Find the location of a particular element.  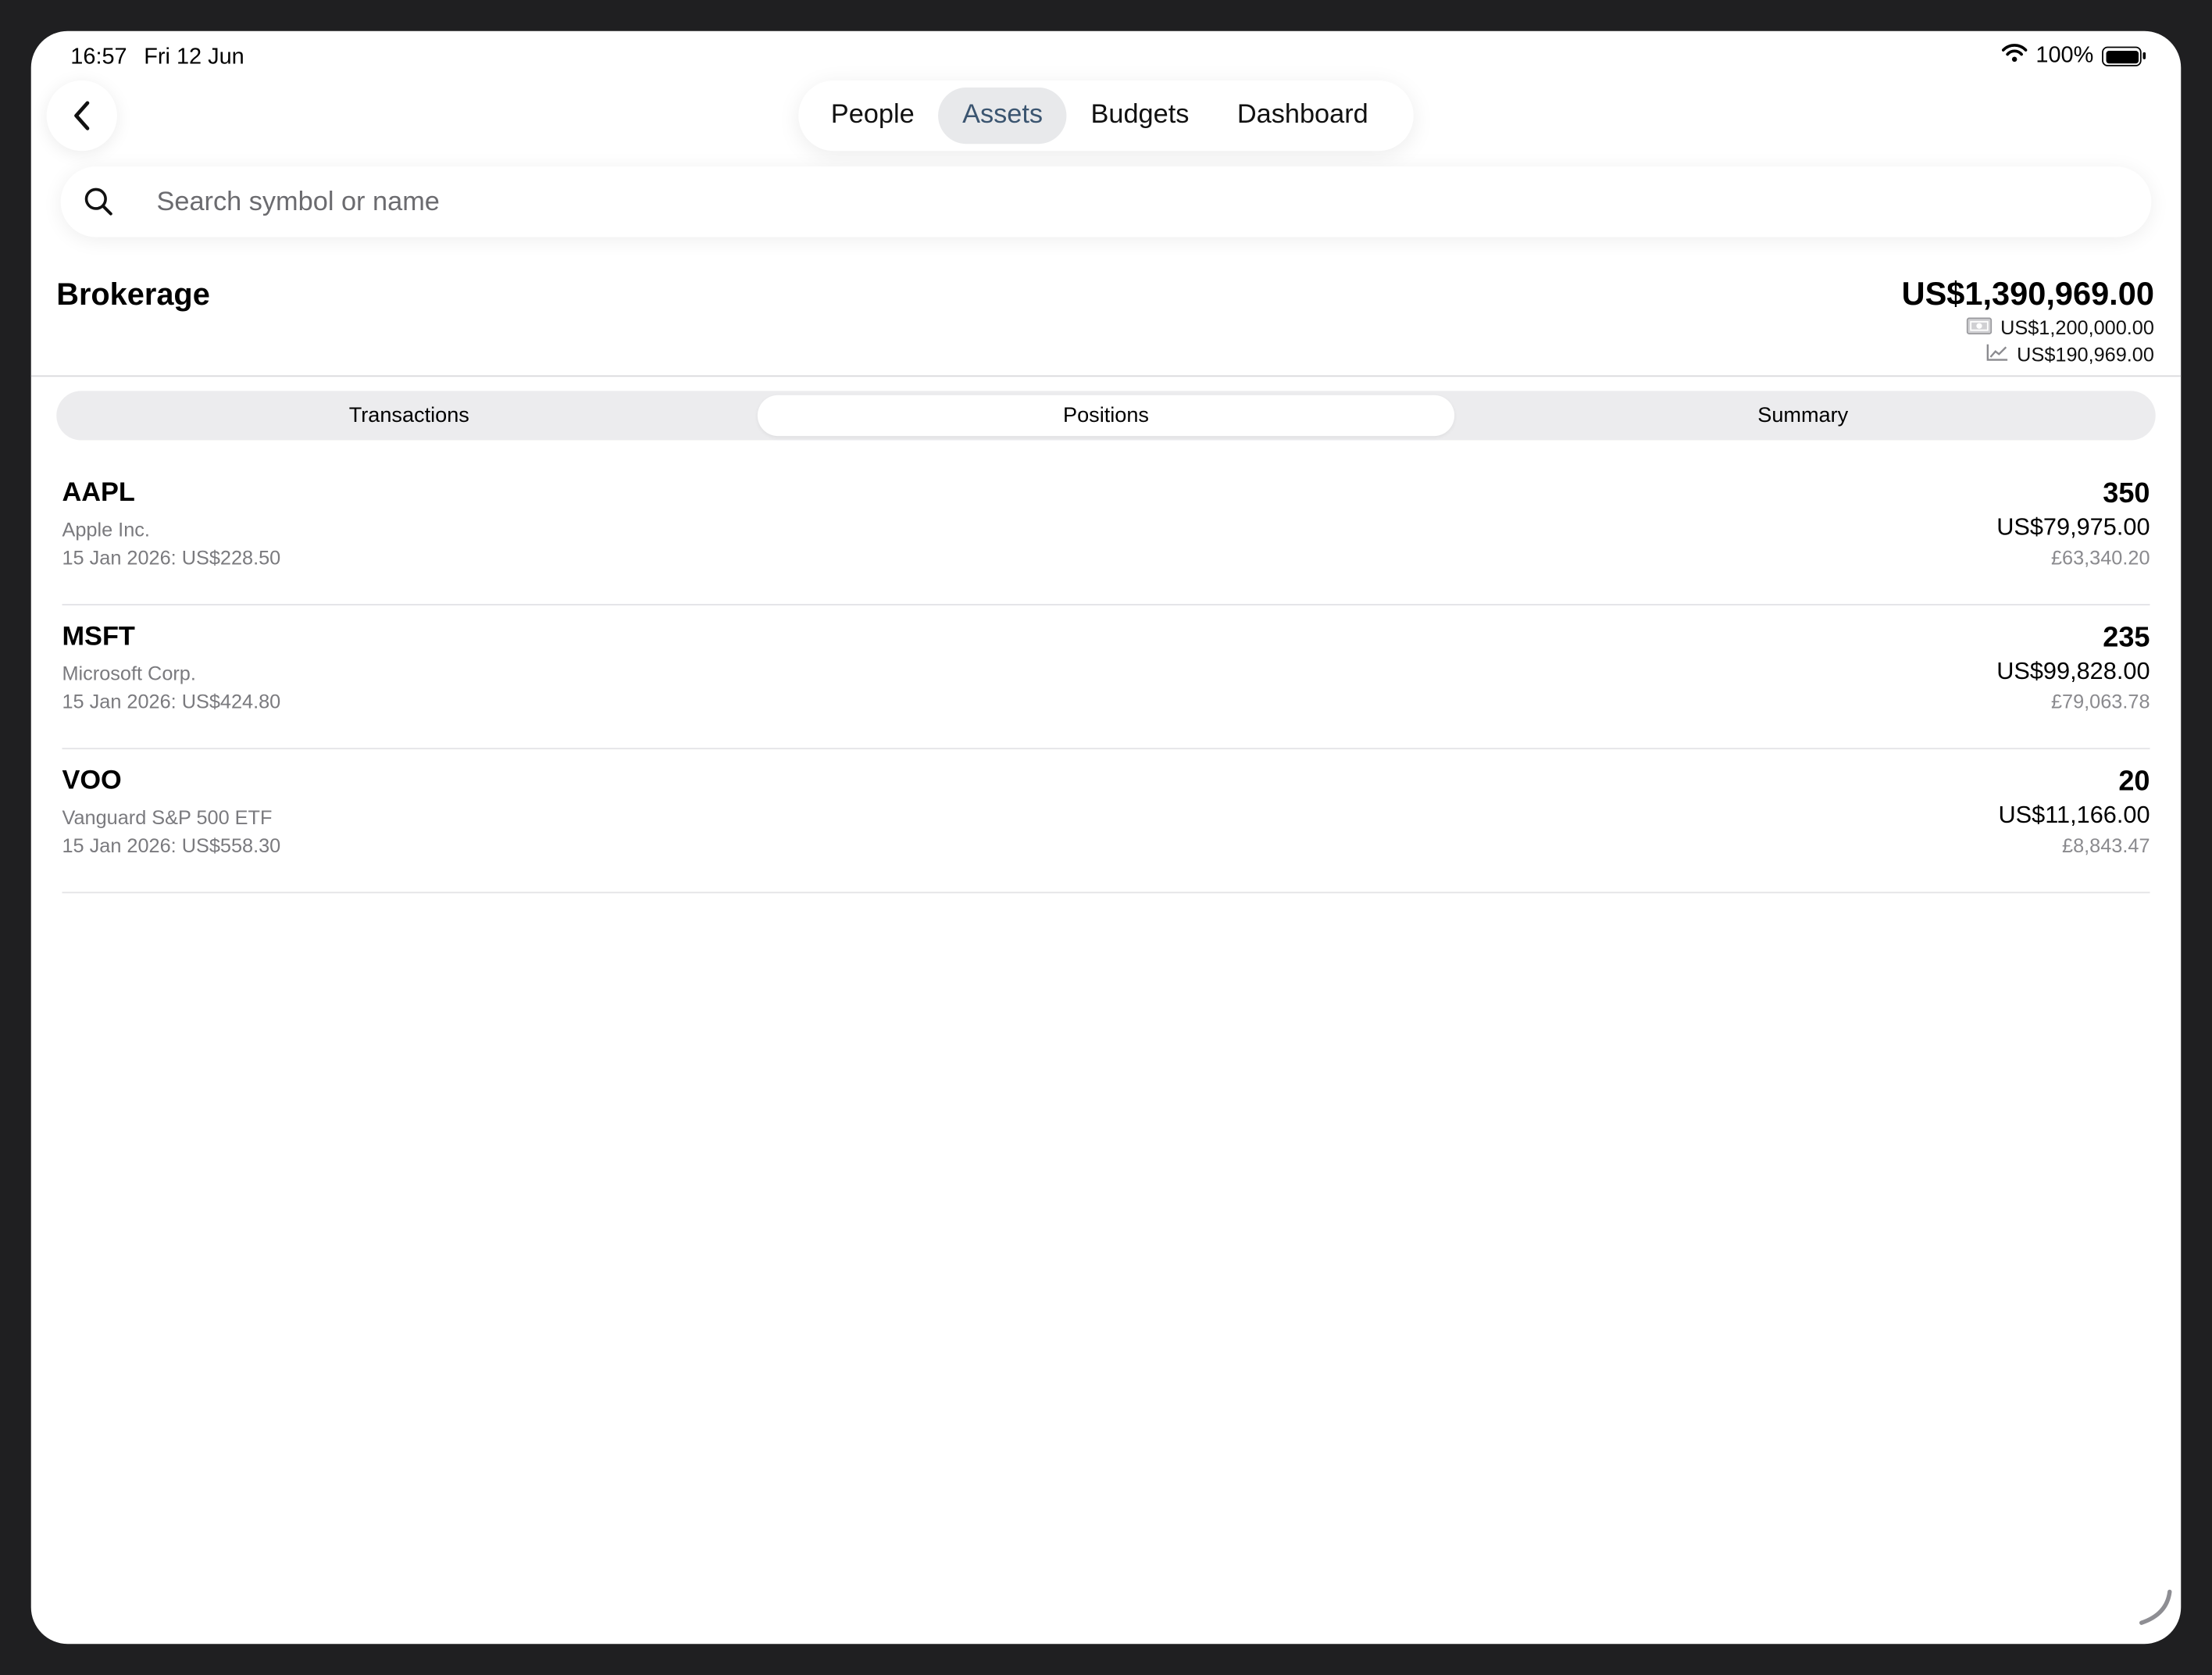

position-value-gbp: £63,340.20 is located at coordinates (2100, 557).